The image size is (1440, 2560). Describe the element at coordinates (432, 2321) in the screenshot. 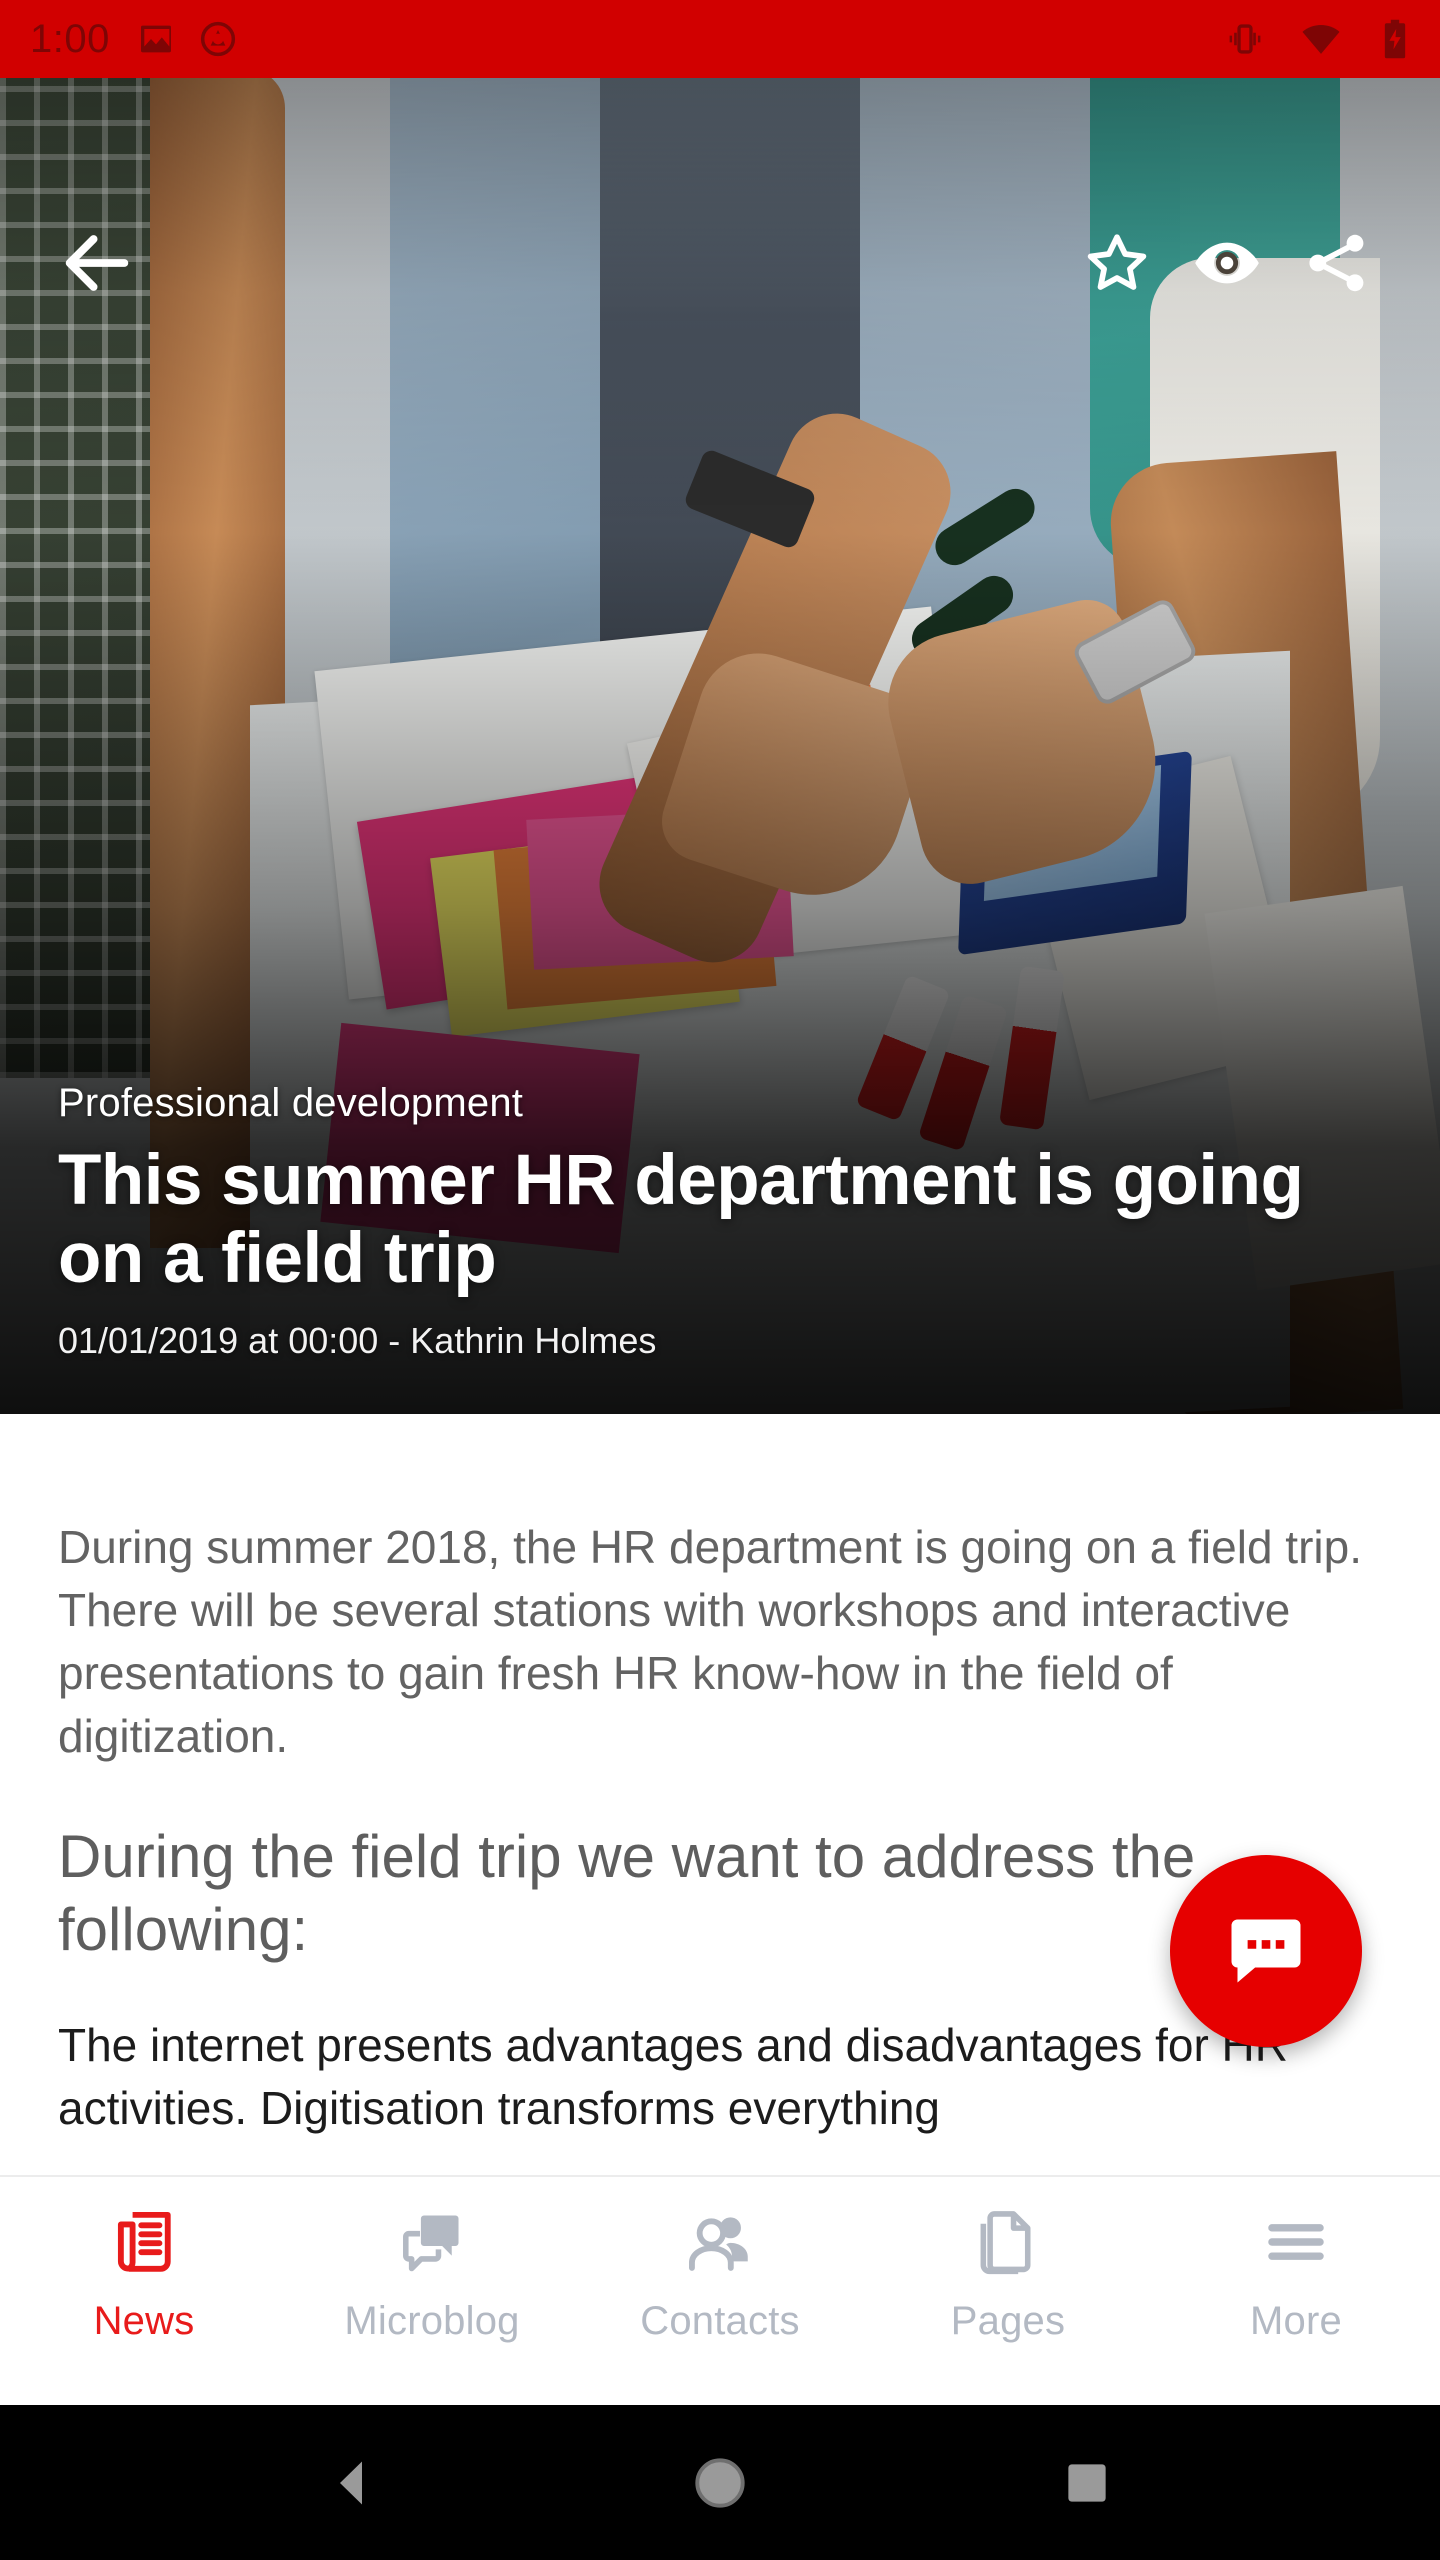

I see `nav-label-microblog: Microblog` at that location.